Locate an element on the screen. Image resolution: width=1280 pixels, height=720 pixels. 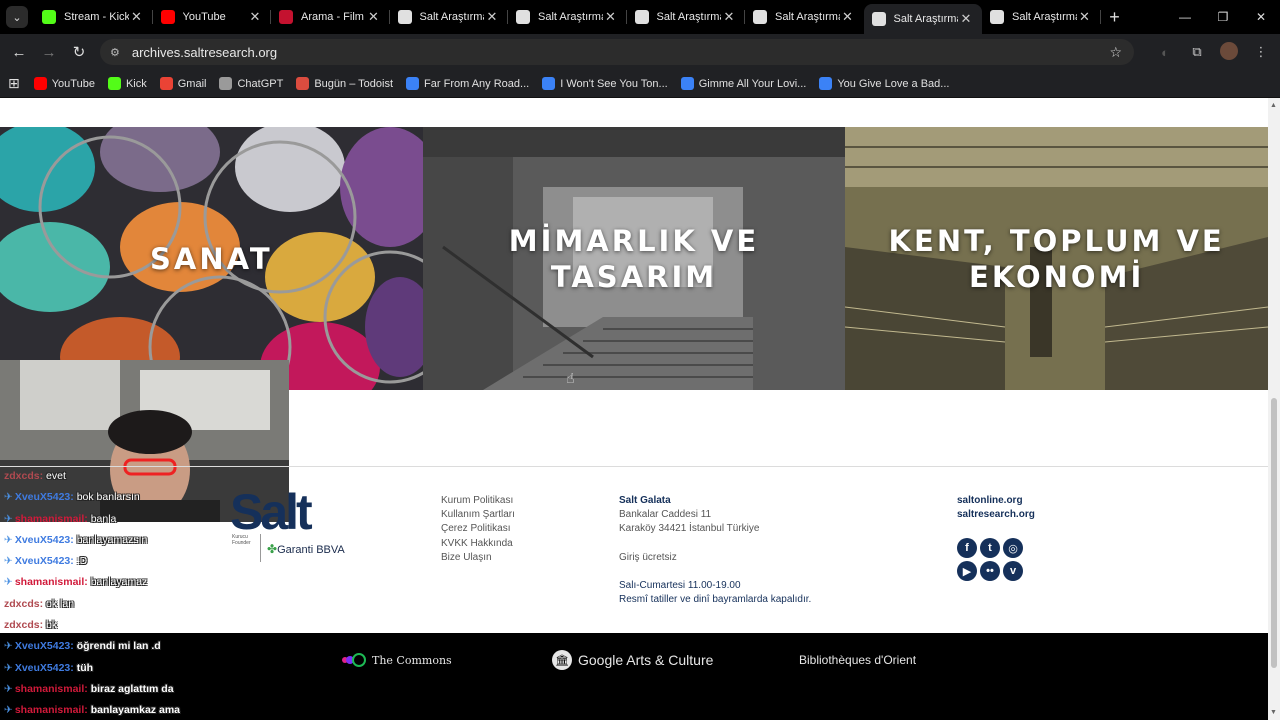
browser-tab: YouTube ✕ is located at coordinates (212, 17).